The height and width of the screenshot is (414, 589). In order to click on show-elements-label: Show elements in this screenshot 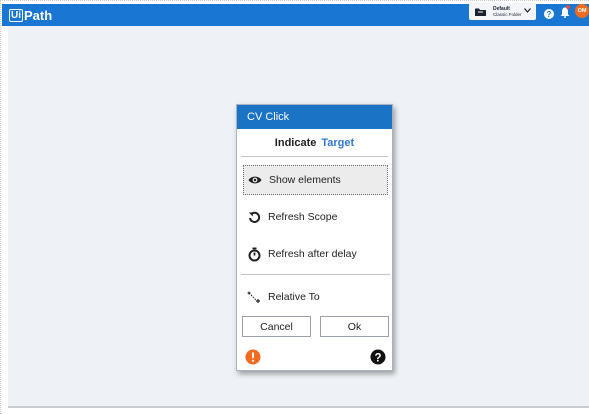, I will do `click(305, 180)`.